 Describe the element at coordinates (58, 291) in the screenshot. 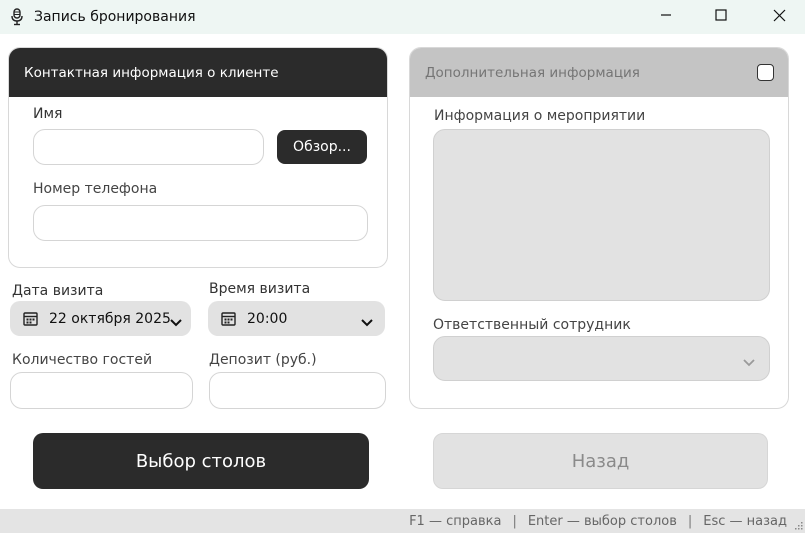

I see `visit-date-label: Дата визита` at that location.